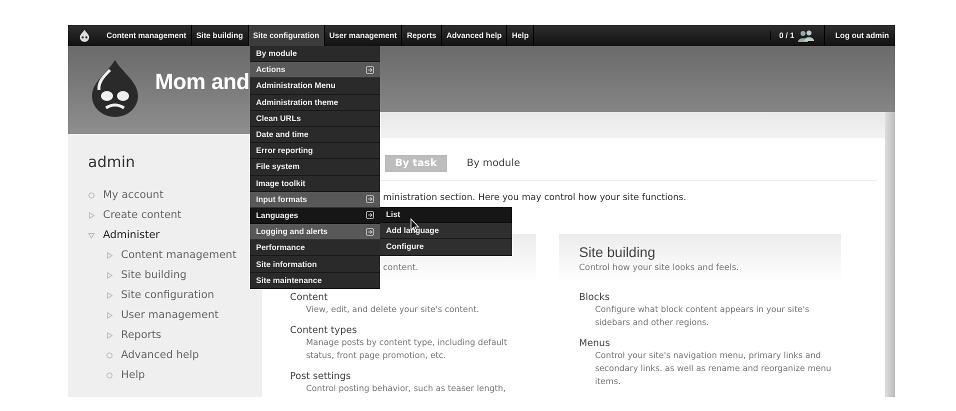  I want to click on dropdown-menu-item: Actions, so click(315, 70).